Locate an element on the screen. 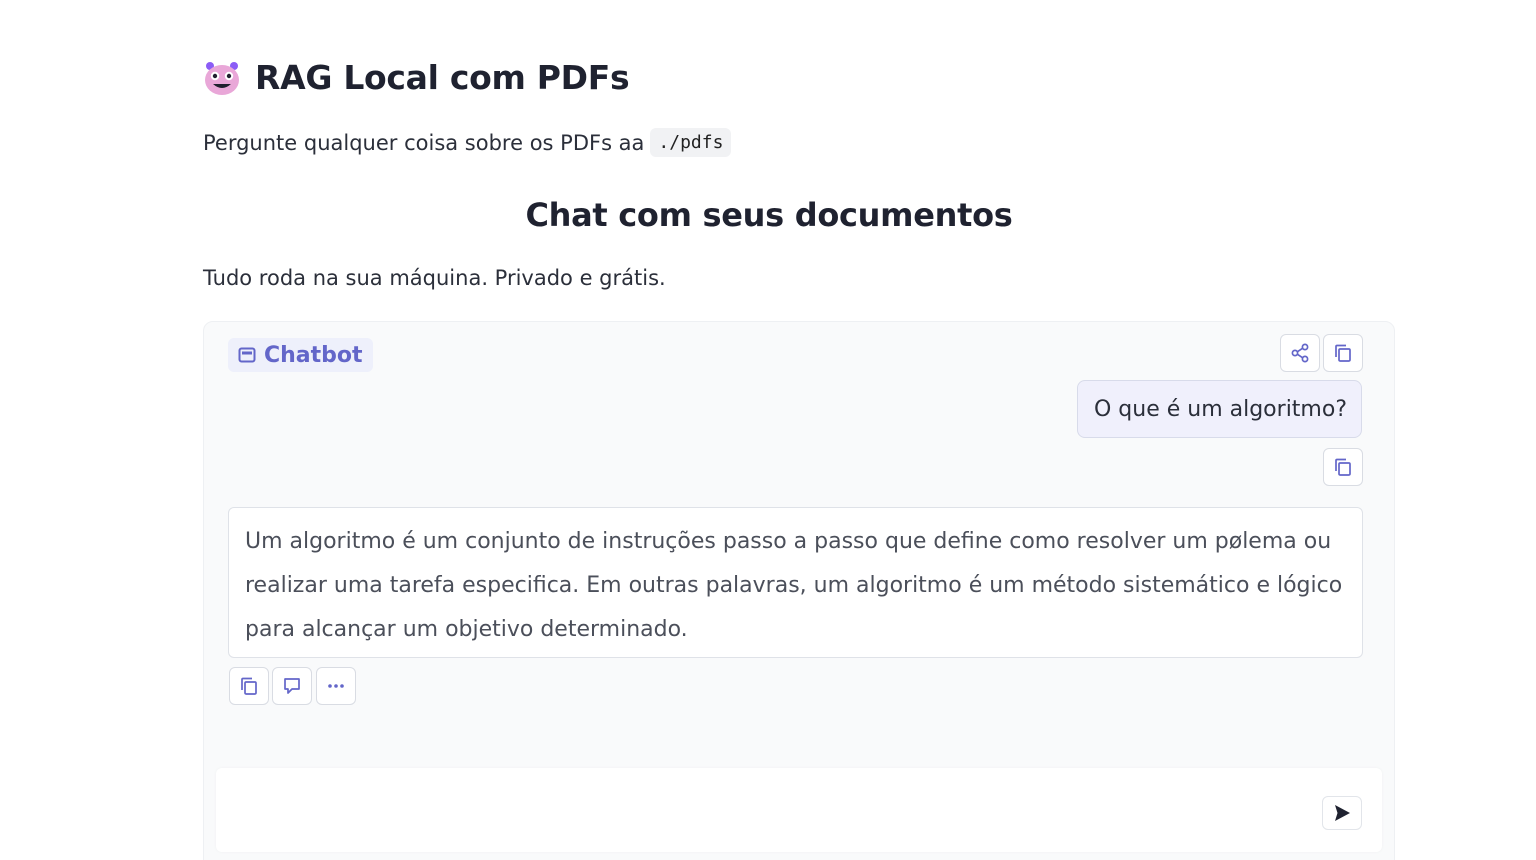 This screenshot has width=1536, height=860. send-icon is located at coordinates (1342, 813).